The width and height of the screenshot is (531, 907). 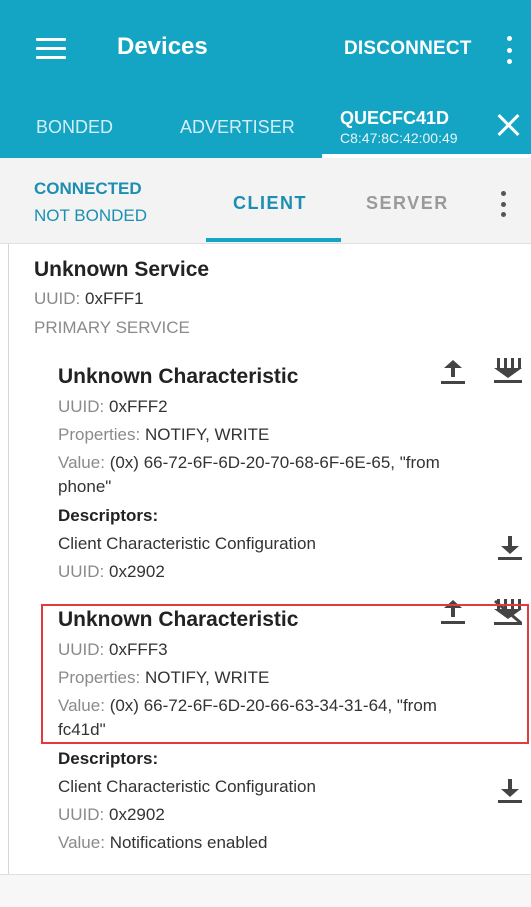 What do you see at coordinates (164, 434) in the screenshot?
I see `characteristic-properties: Properties: NOTIFY, WRITE` at bounding box center [164, 434].